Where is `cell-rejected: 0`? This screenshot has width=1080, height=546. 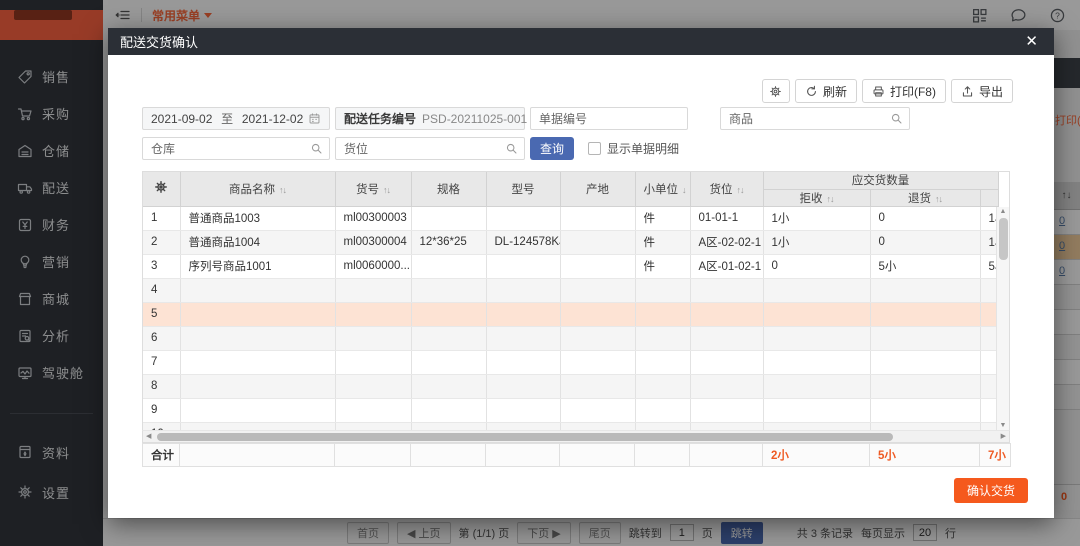 cell-rejected: 0 is located at coordinates (817, 266).